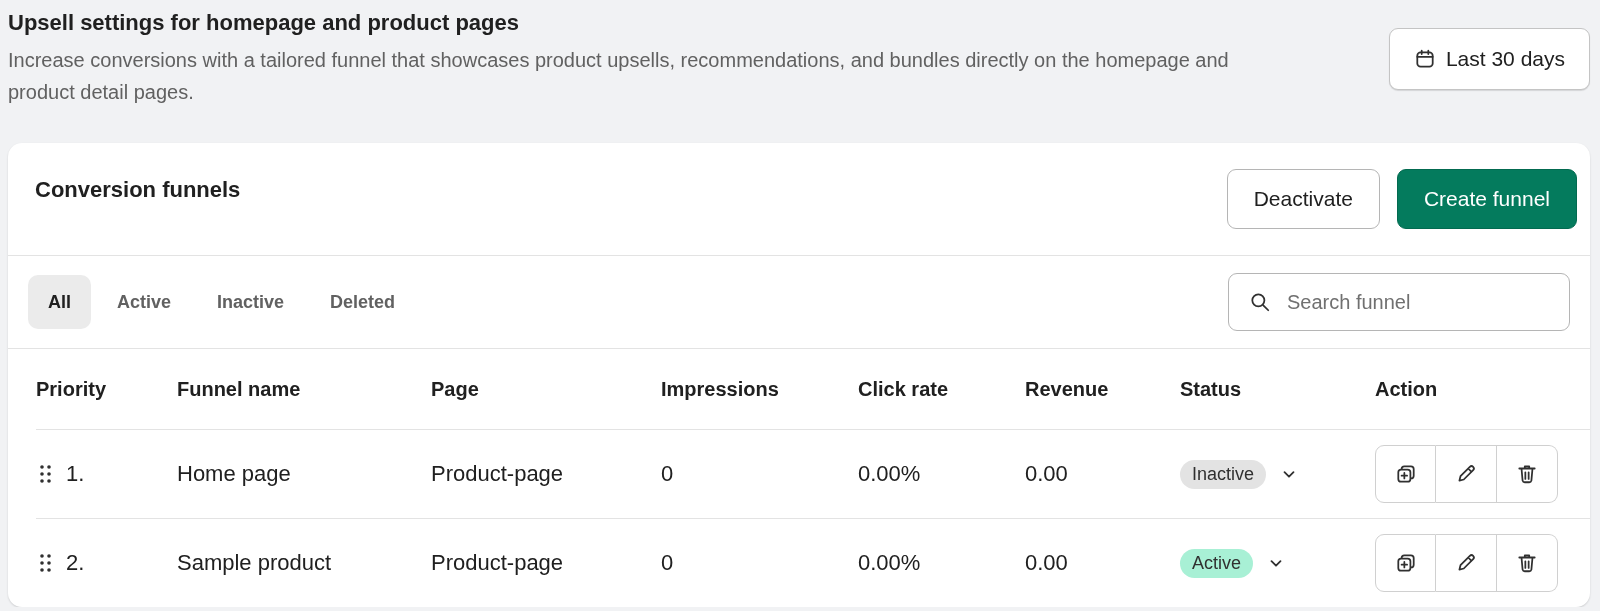 This screenshot has width=1600, height=611. What do you see at coordinates (304, 389) in the screenshot?
I see `column-header: Funnel name` at bounding box center [304, 389].